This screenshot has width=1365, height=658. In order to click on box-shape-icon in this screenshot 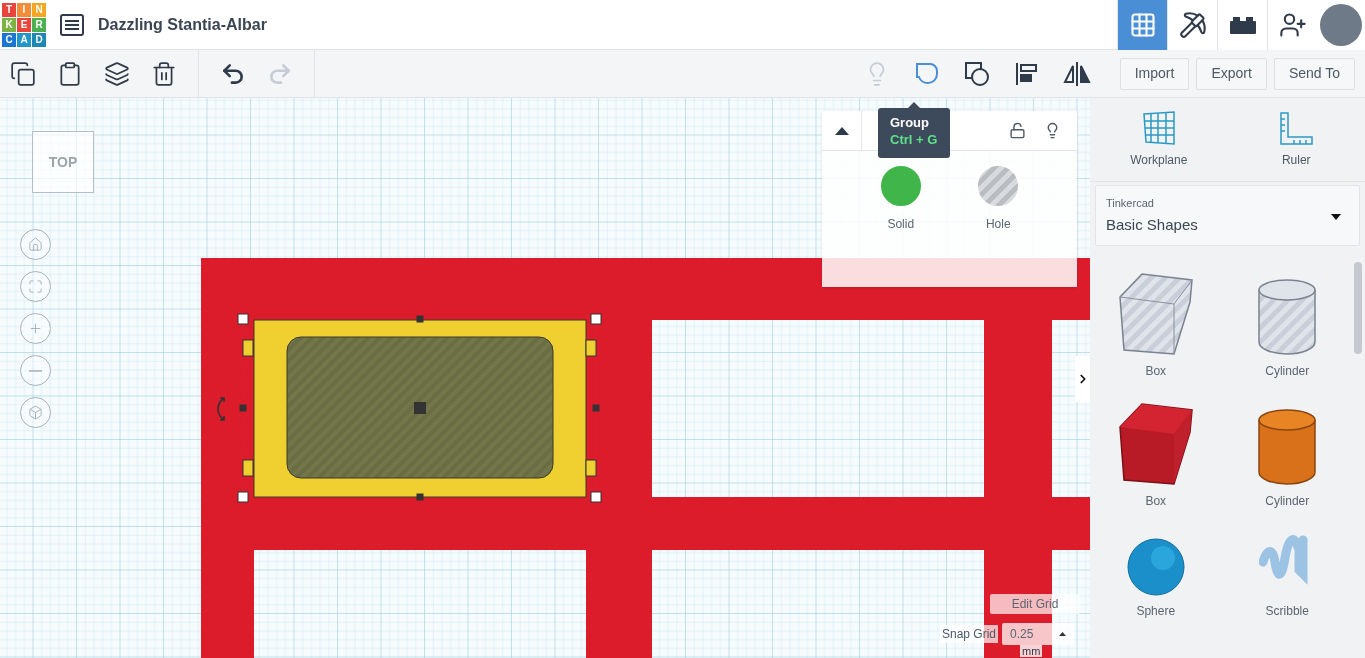, I will do `click(1155, 444)`.